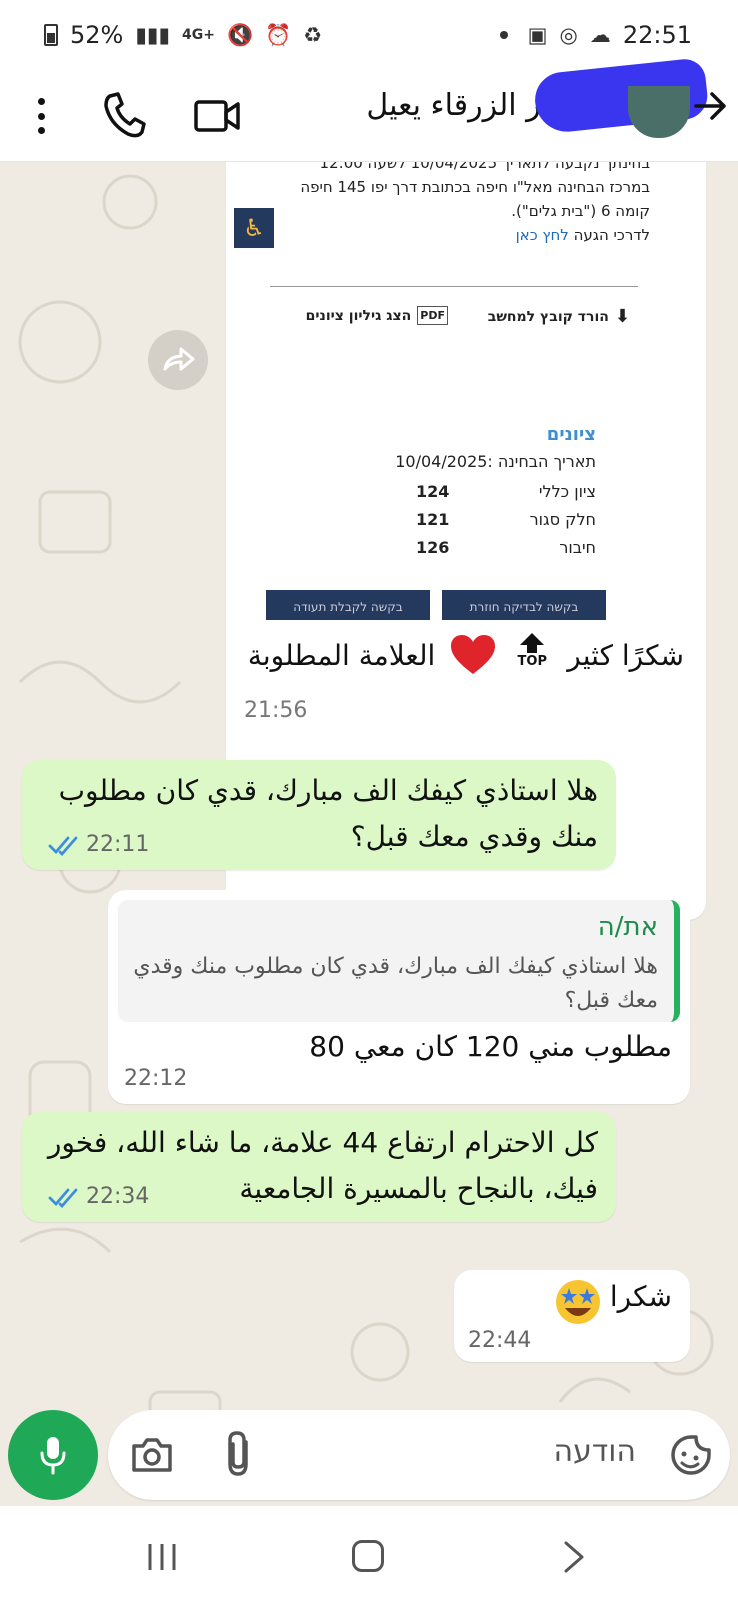 This screenshot has height=1600, width=738. Describe the element at coordinates (454, 286) in the screenshot. I see `divider` at that location.